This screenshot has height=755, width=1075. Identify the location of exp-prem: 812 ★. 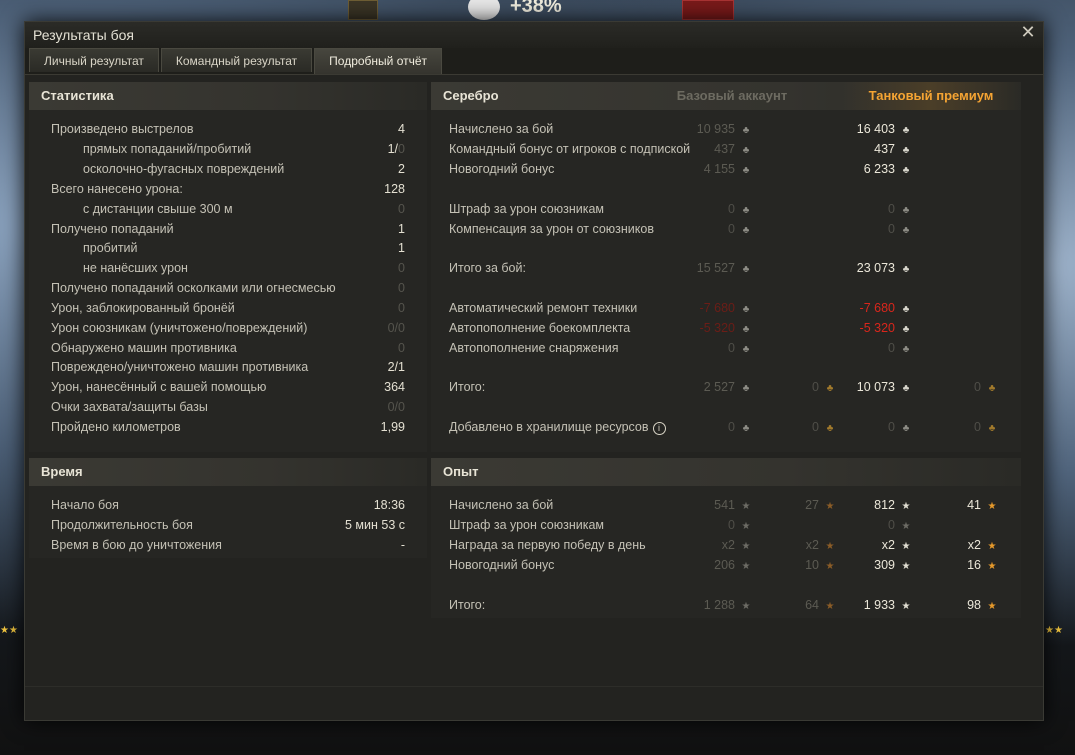
(873, 506).